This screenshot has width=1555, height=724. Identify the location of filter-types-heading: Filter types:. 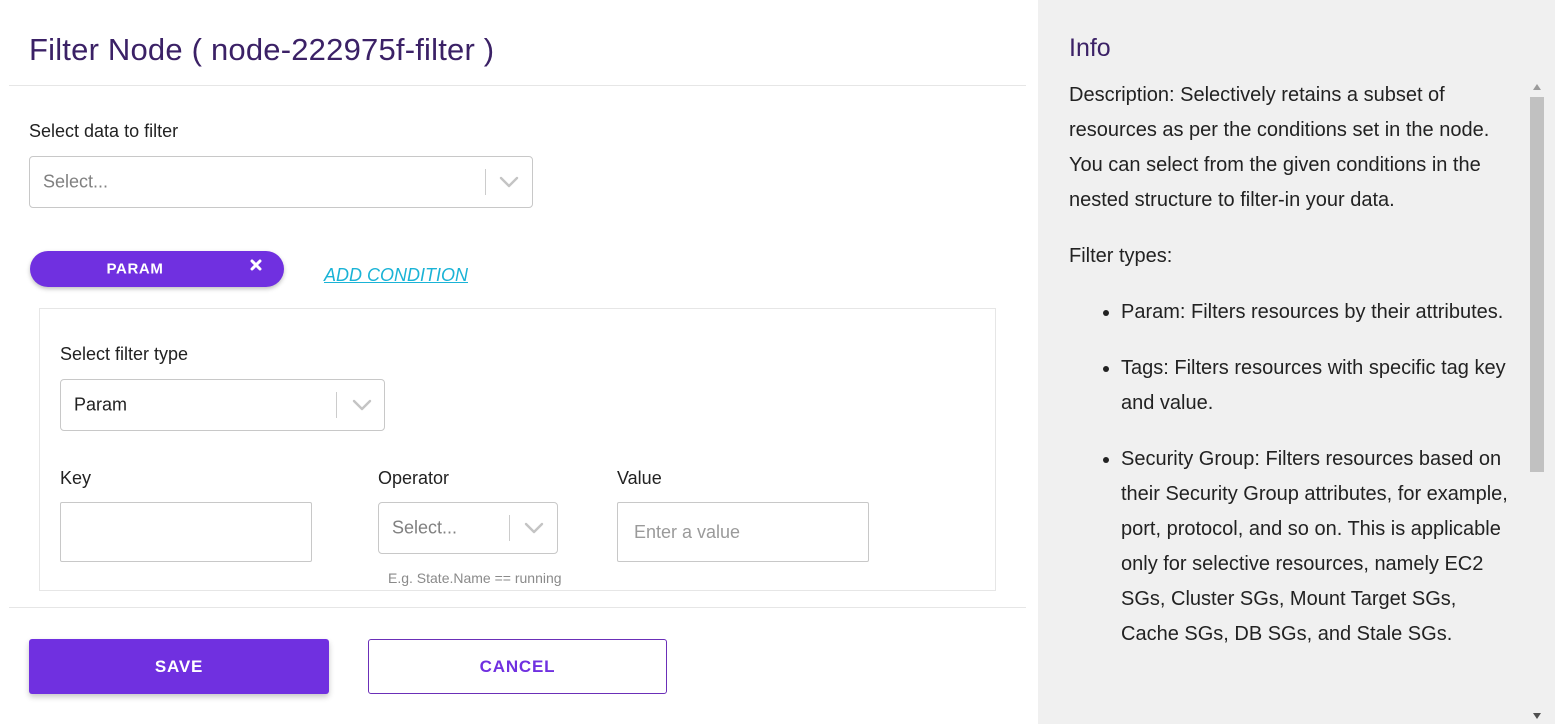
(1121, 256).